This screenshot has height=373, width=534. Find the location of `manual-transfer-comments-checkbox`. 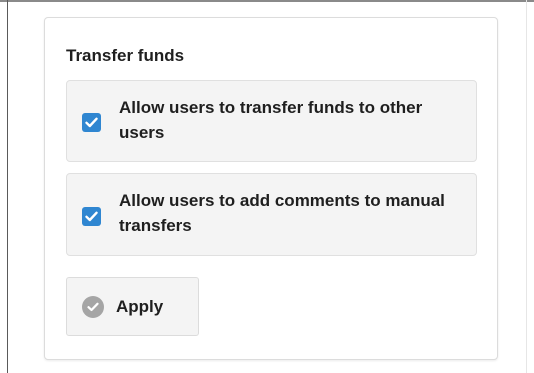

manual-transfer-comments-checkbox is located at coordinates (91, 216).